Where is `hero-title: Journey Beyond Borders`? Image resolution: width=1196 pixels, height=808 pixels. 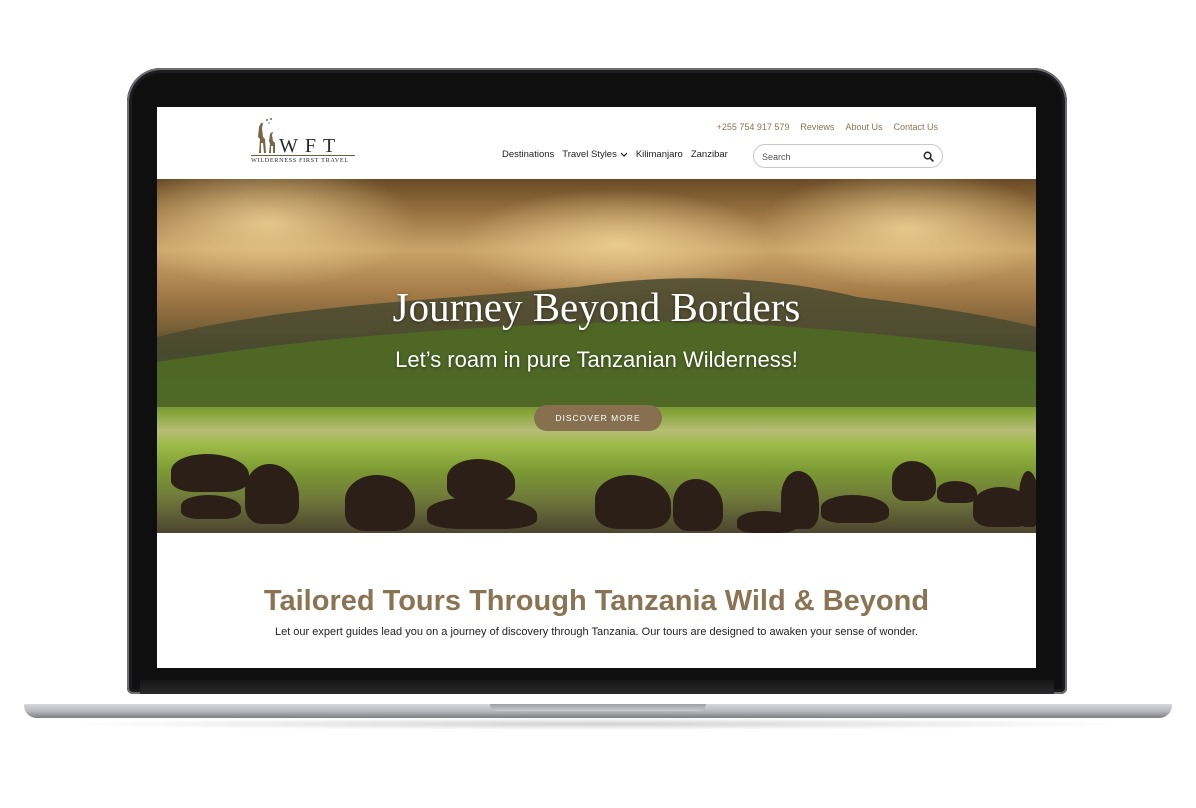 hero-title: Journey Beyond Borders is located at coordinates (596, 307).